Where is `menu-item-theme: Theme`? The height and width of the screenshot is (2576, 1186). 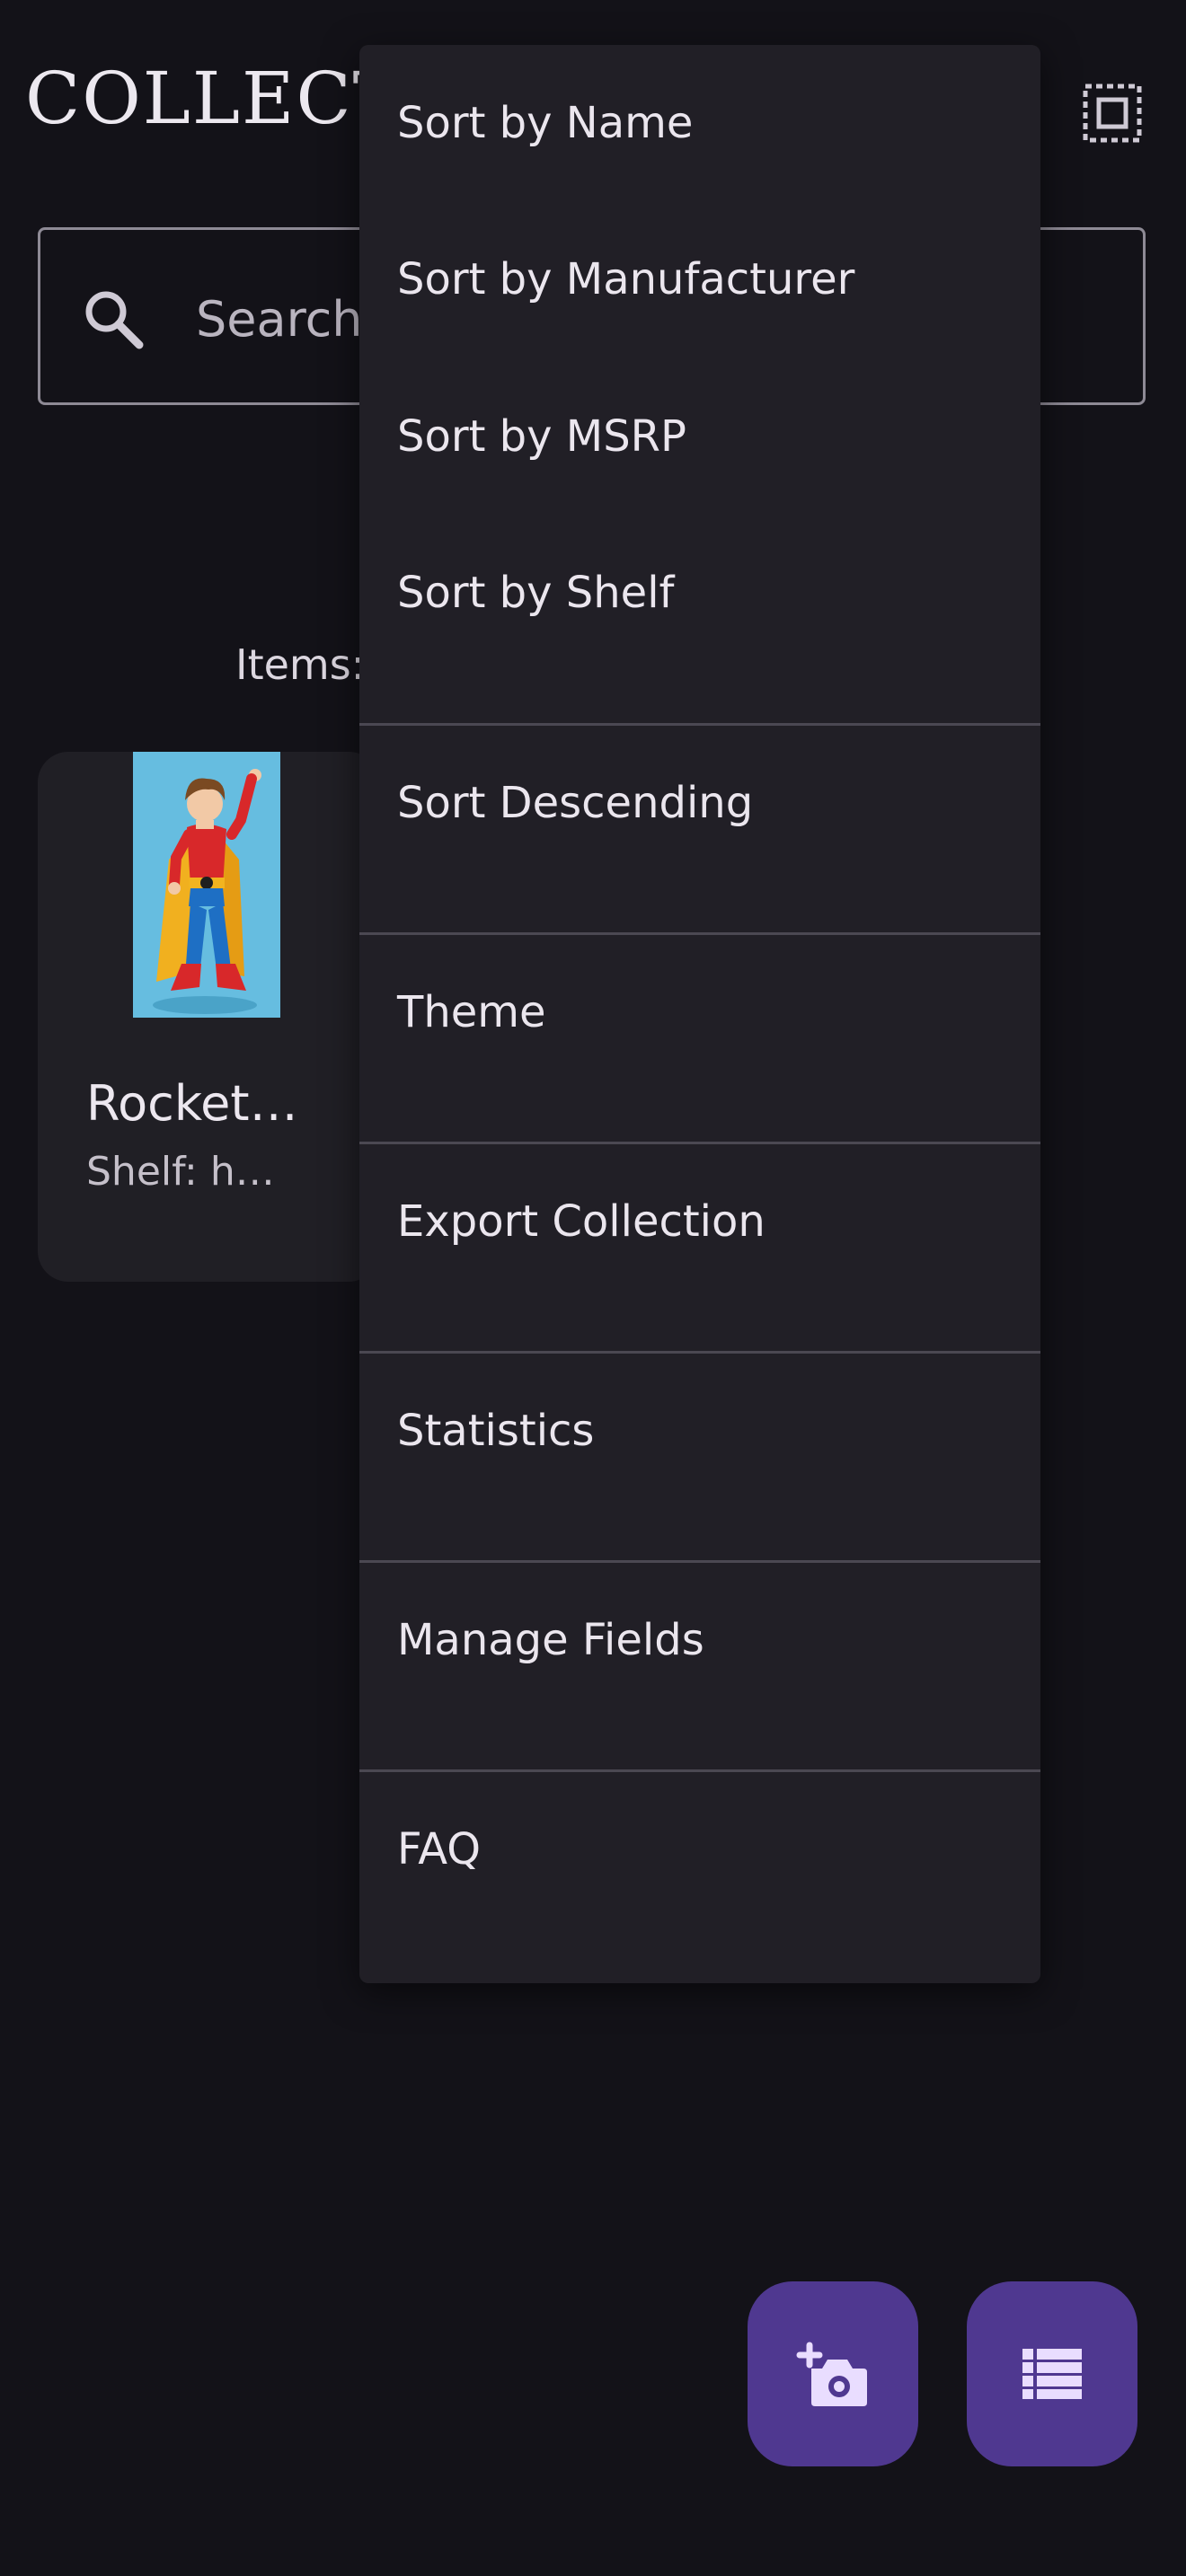
menu-item-theme: Theme is located at coordinates (699, 1012).